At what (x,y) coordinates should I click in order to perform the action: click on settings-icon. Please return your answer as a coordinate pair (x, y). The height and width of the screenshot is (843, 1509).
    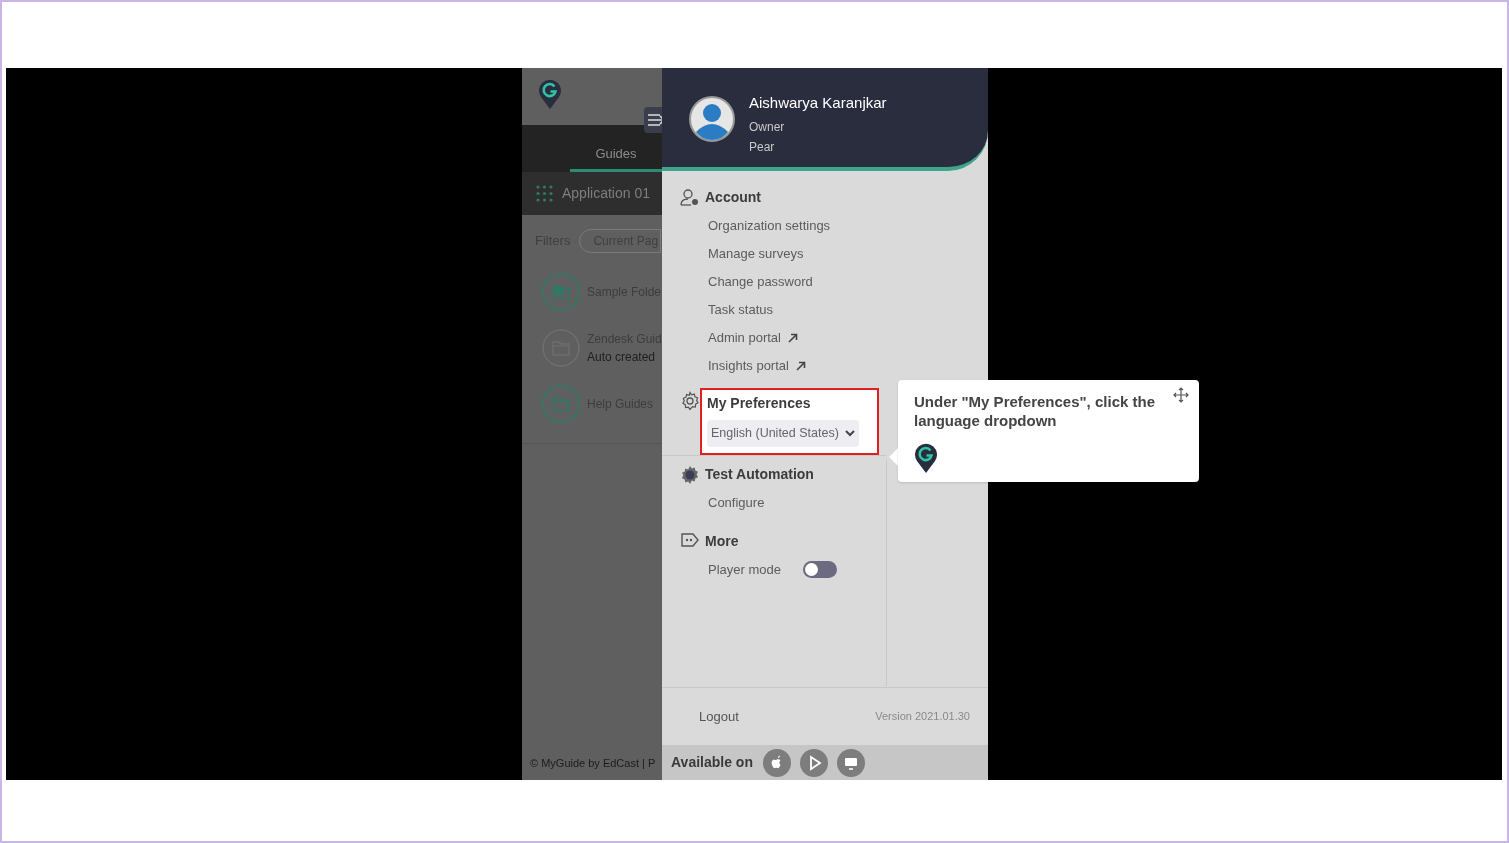
    Looking at the image, I should click on (690, 401).